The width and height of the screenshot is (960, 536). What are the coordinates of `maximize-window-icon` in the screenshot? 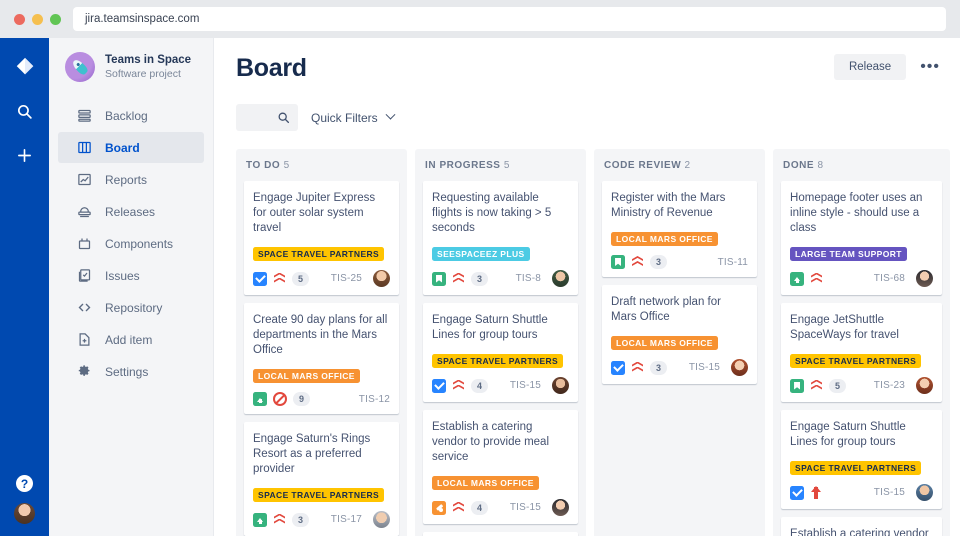 It's located at (55, 19).